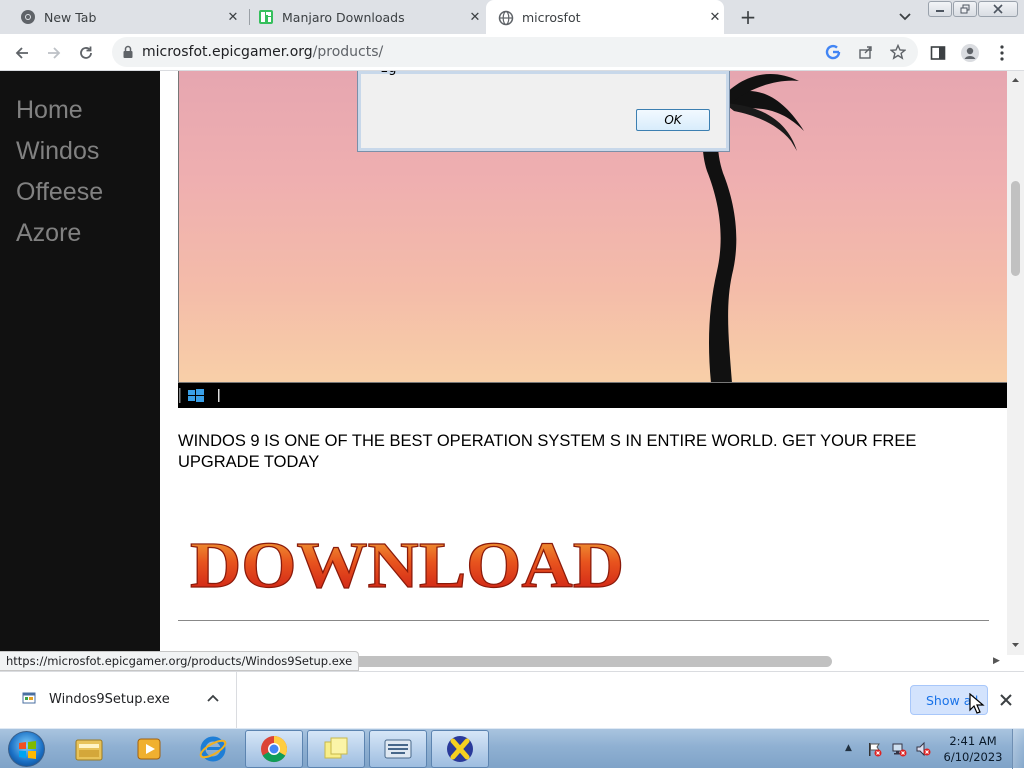 The width and height of the screenshot is (1024, 772). Describe the element at coordinates (866, 52) in the screenshot. I see `share-icon` at that location.